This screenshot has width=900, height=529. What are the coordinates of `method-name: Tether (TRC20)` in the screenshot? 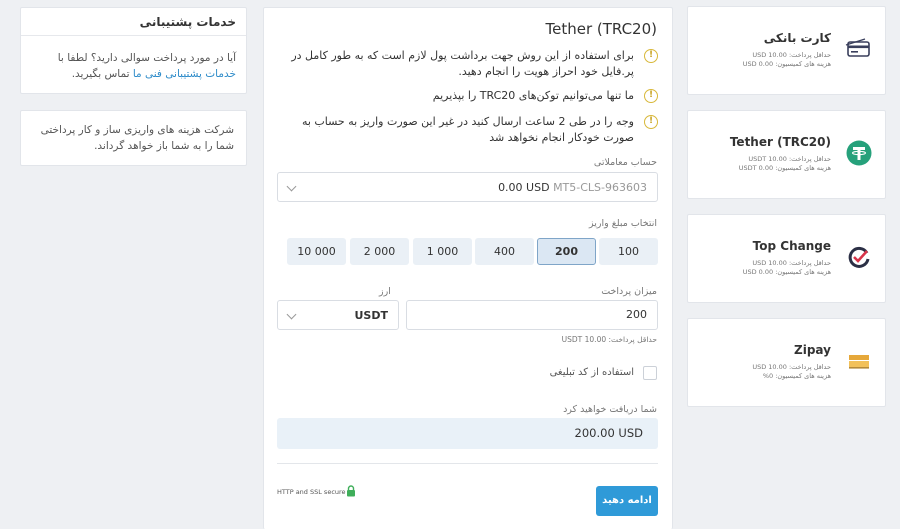 It's located at (780, 142).